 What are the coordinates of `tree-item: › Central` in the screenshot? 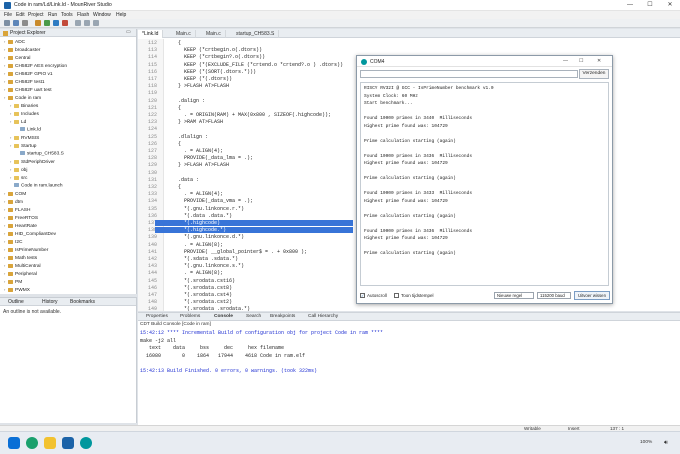 It's located at (17, 58).